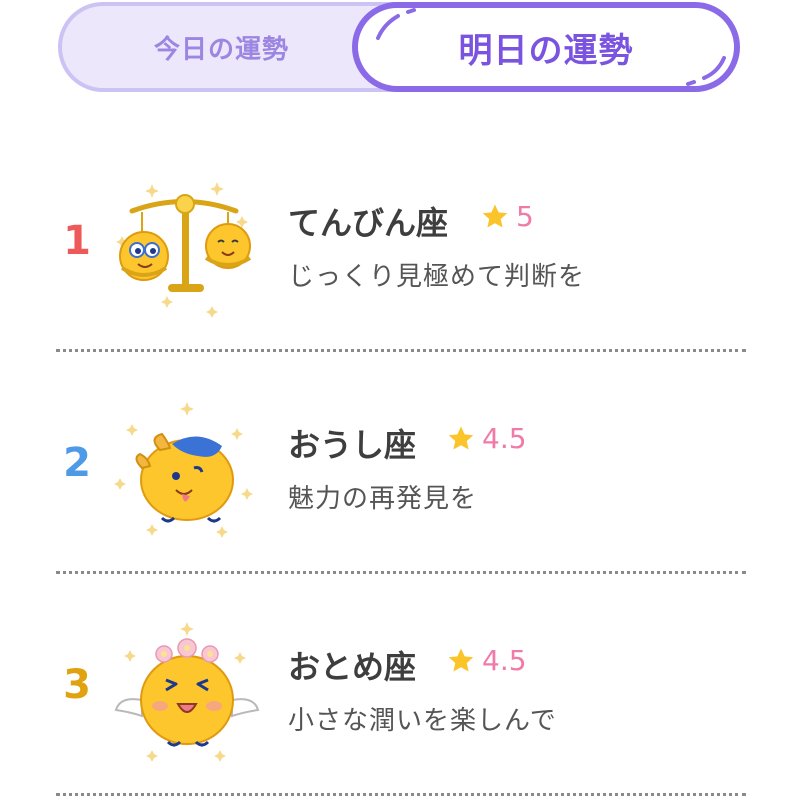 Image resolution: width=798 pixels, height=800 pixels. What do you see at coordinates (352, 445) in the screenshot?
I see `sign-name: おうし座` at bounding box center [352, 445].